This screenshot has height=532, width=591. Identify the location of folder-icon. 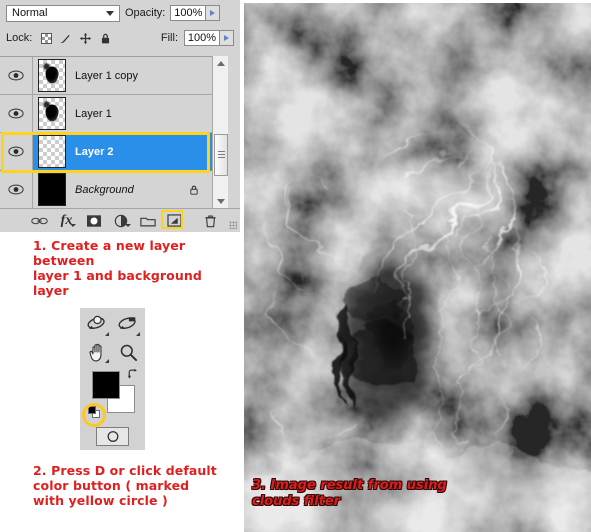
(147, 221).